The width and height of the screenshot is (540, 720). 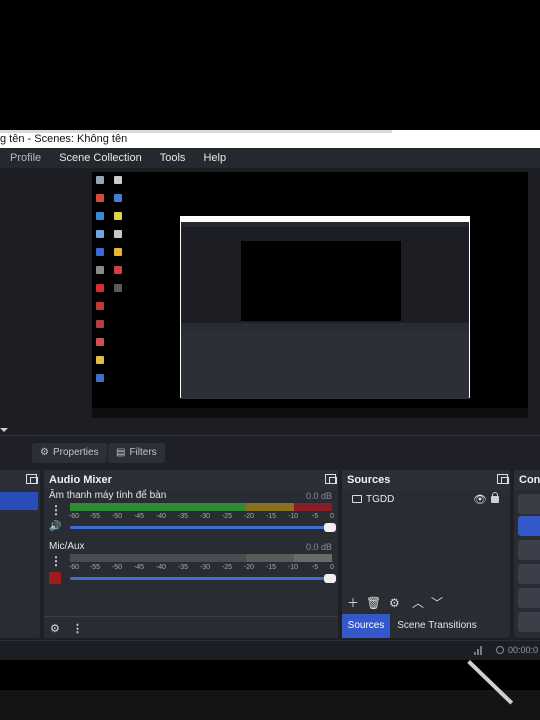 I want to click on mixer-footer: ⚙ ⋮, so click(x=191, y=627).